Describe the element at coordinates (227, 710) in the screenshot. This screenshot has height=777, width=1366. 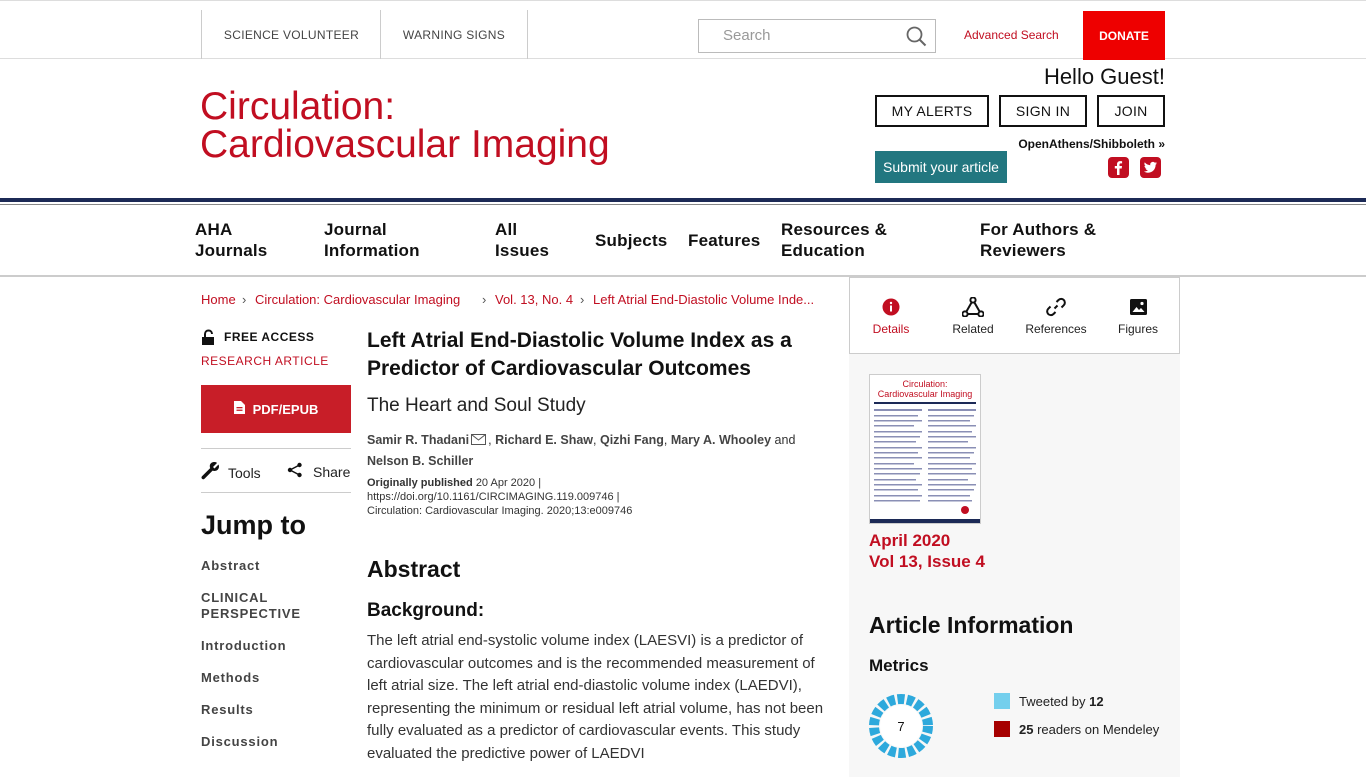
I see `jump-results: Results` at that location.